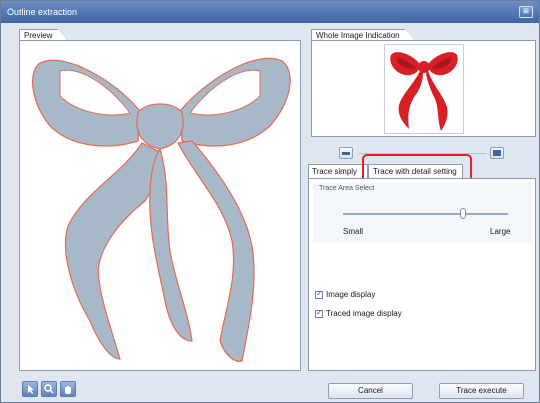  I want to click on zoom-out-icon, so click(346, 153).